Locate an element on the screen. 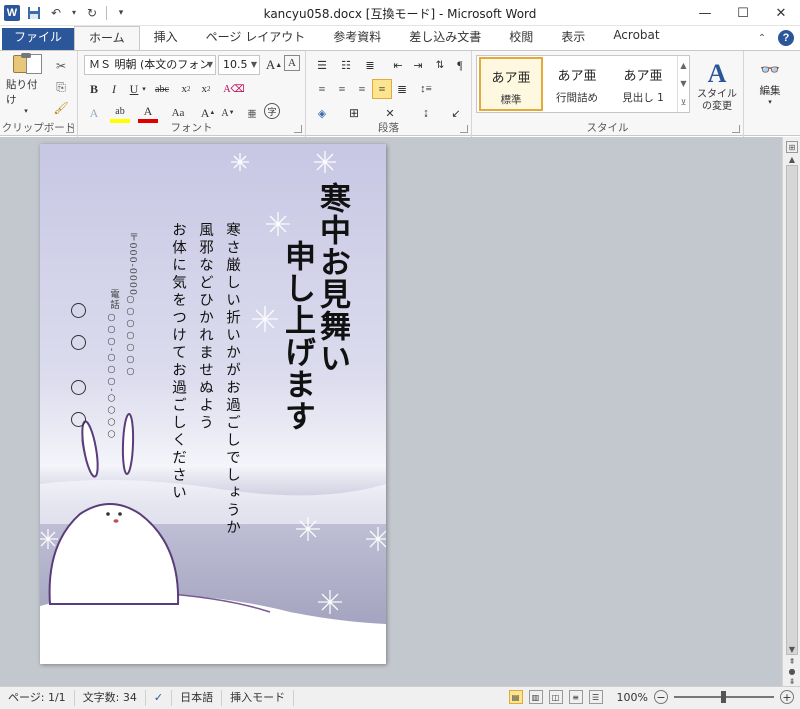 The height and width of the screenshot is (709, 800). format-painter-button: 🖌 is located at coordinates (61, 108).